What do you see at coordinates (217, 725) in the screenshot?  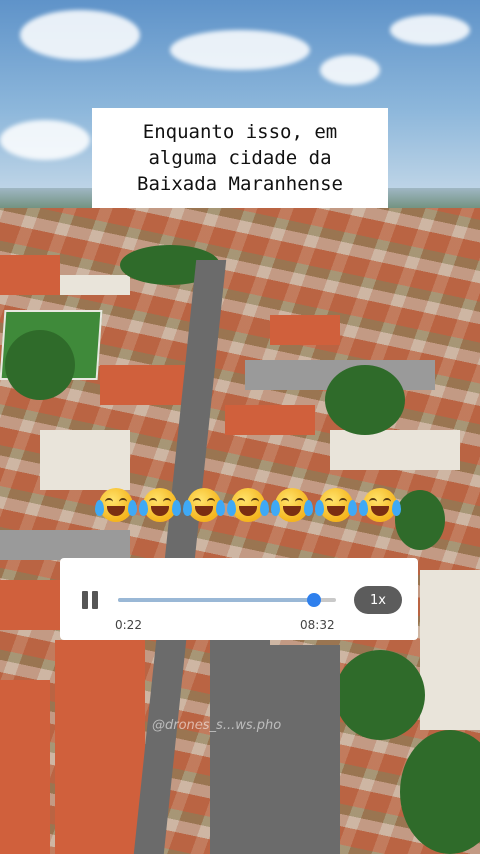 I see `watermark: @drones_s...ws.pho` at bounding box center [217, 725].